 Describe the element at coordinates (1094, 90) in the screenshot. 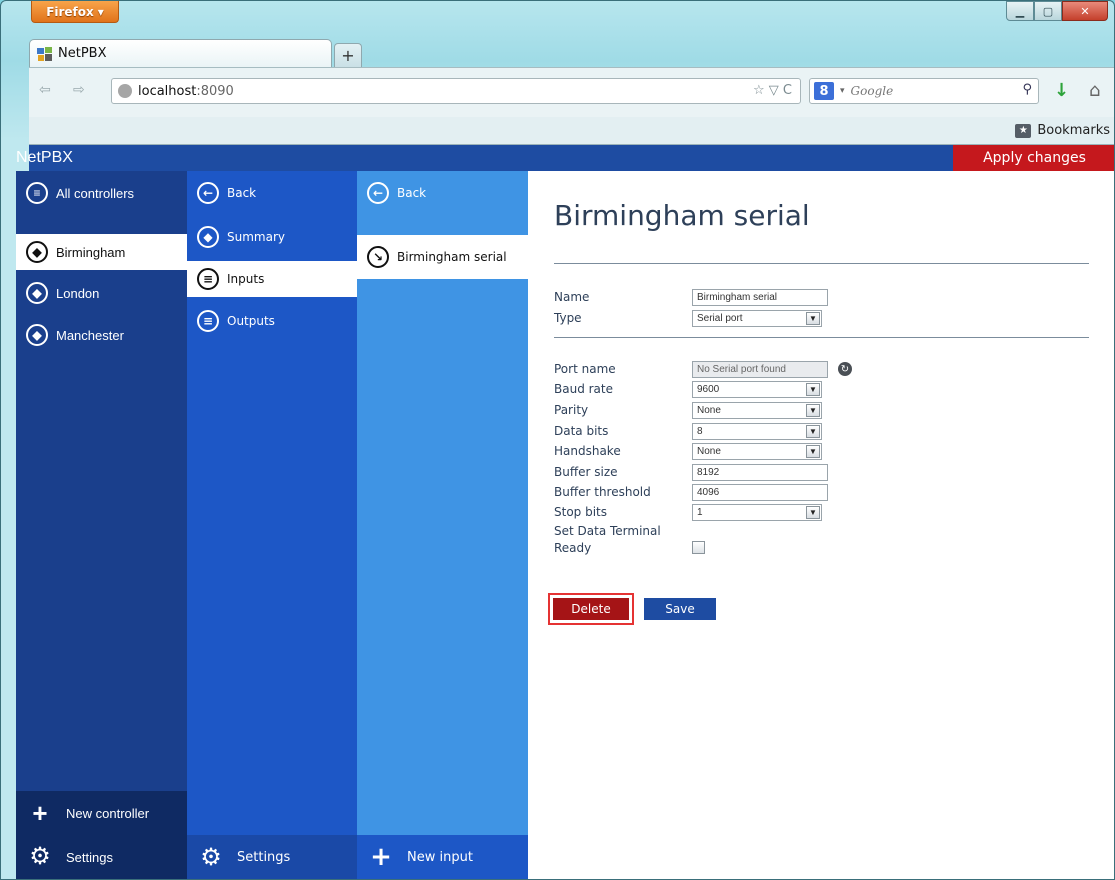

I see `home-icon: ⌂` at that location.